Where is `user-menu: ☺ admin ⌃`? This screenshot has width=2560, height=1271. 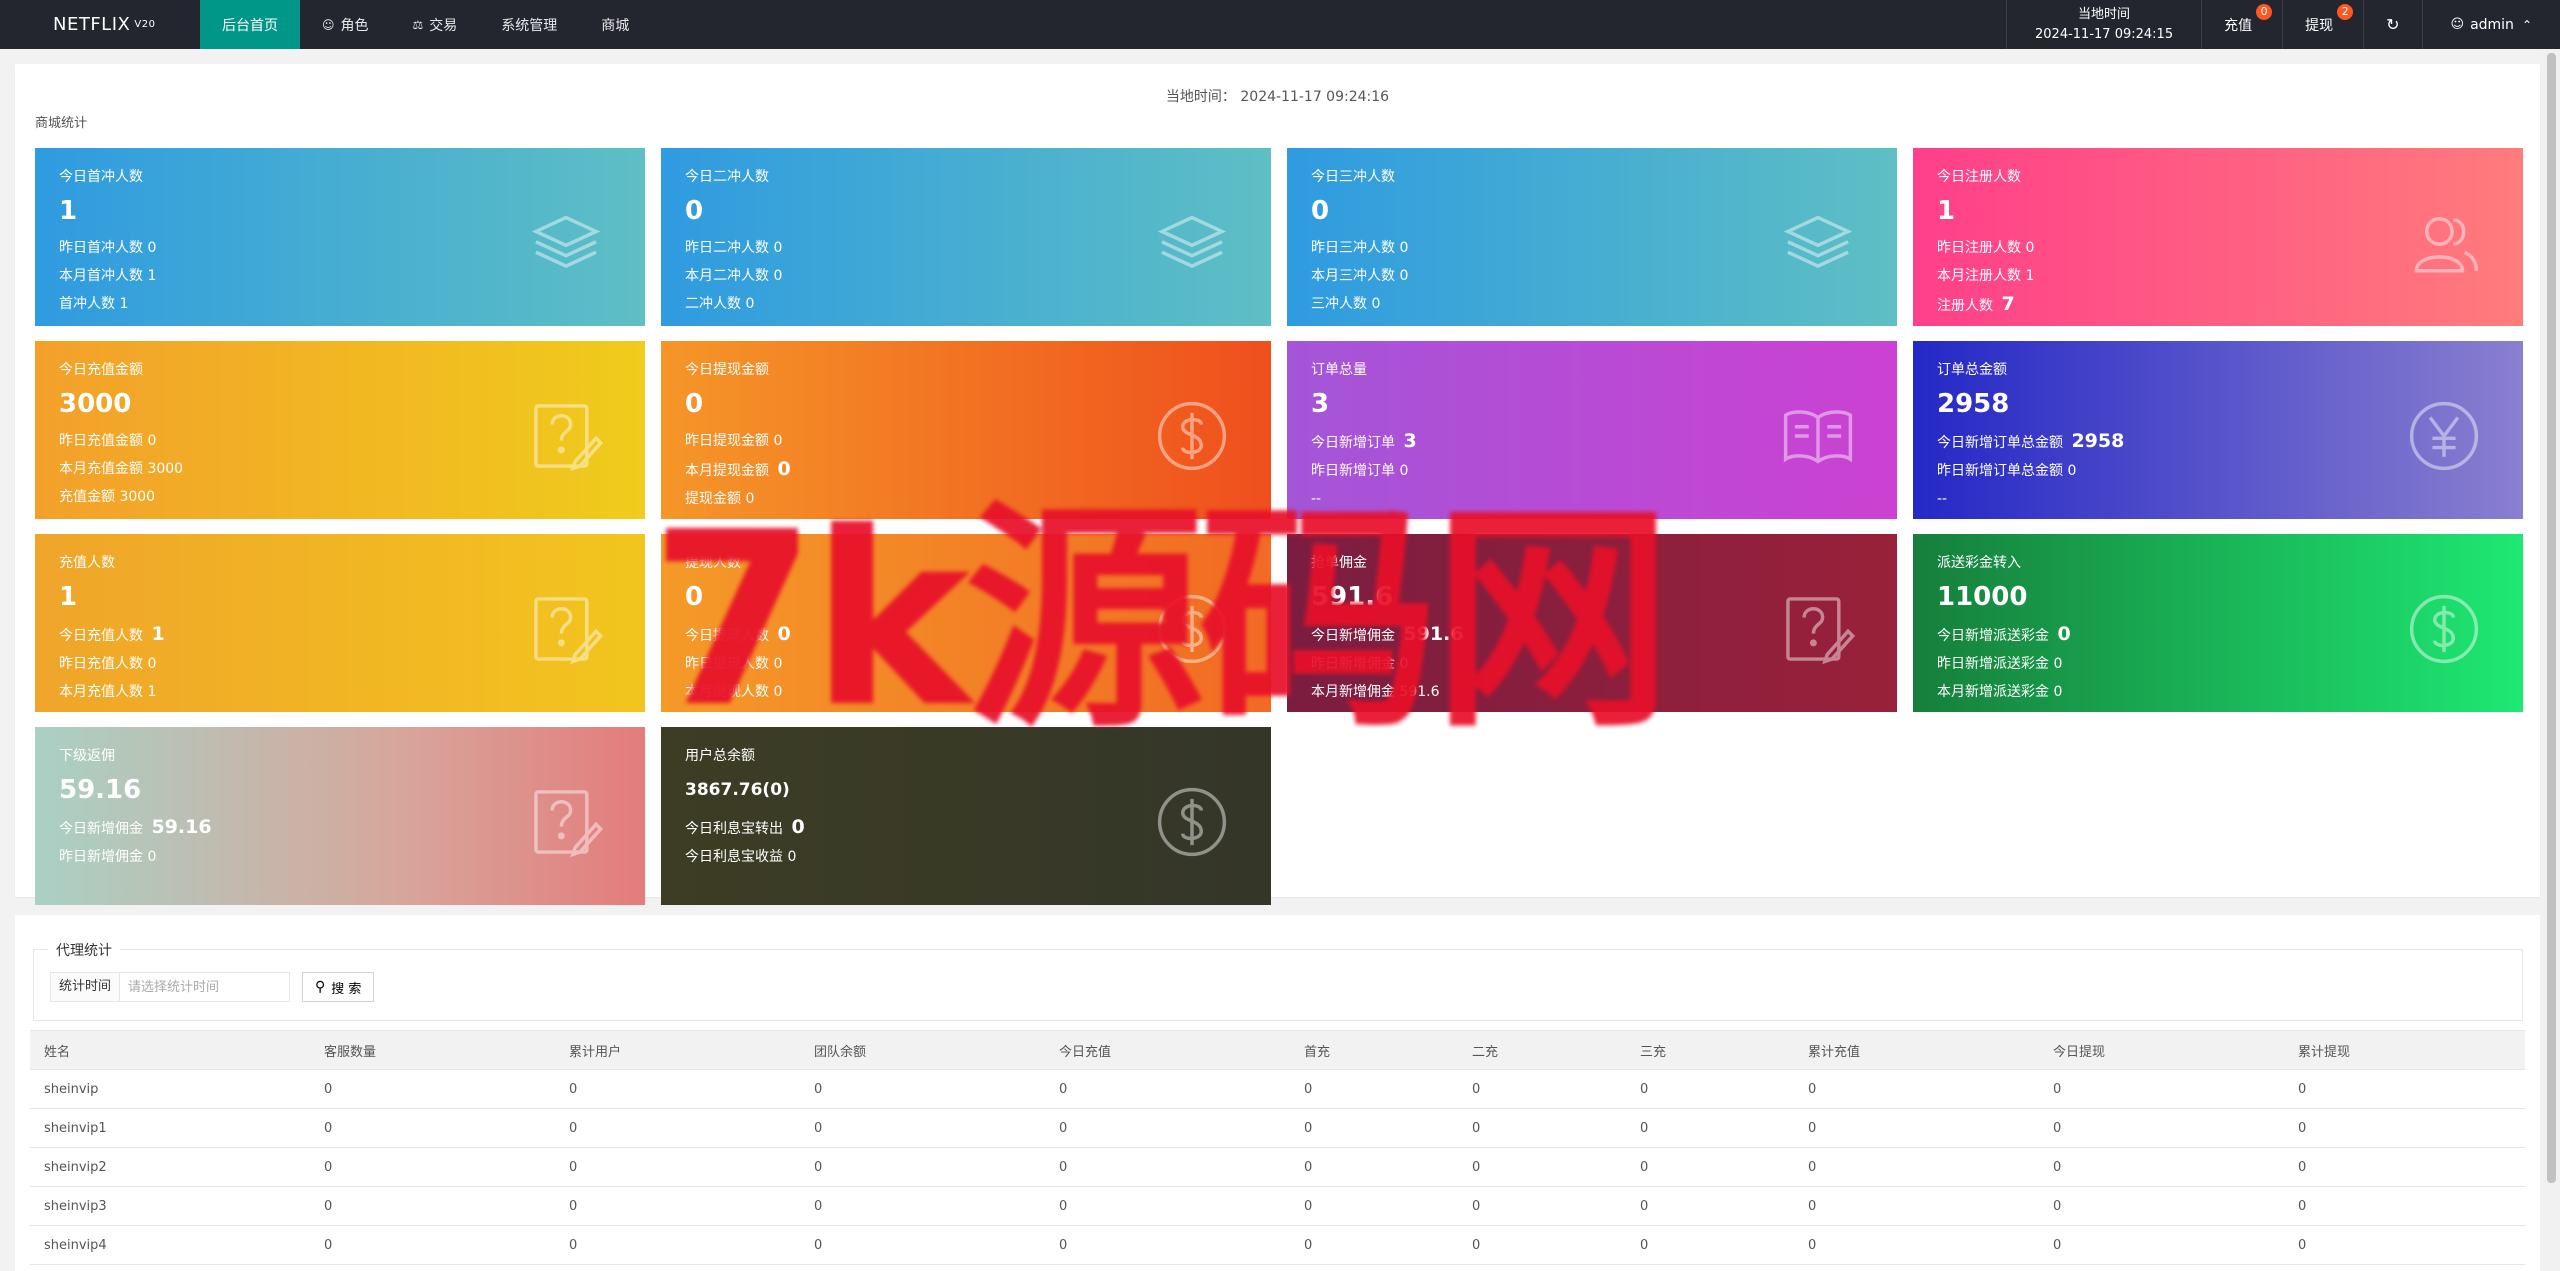 user-menu: ☺ admin ⌃ is located at coordinates (2490, 24).